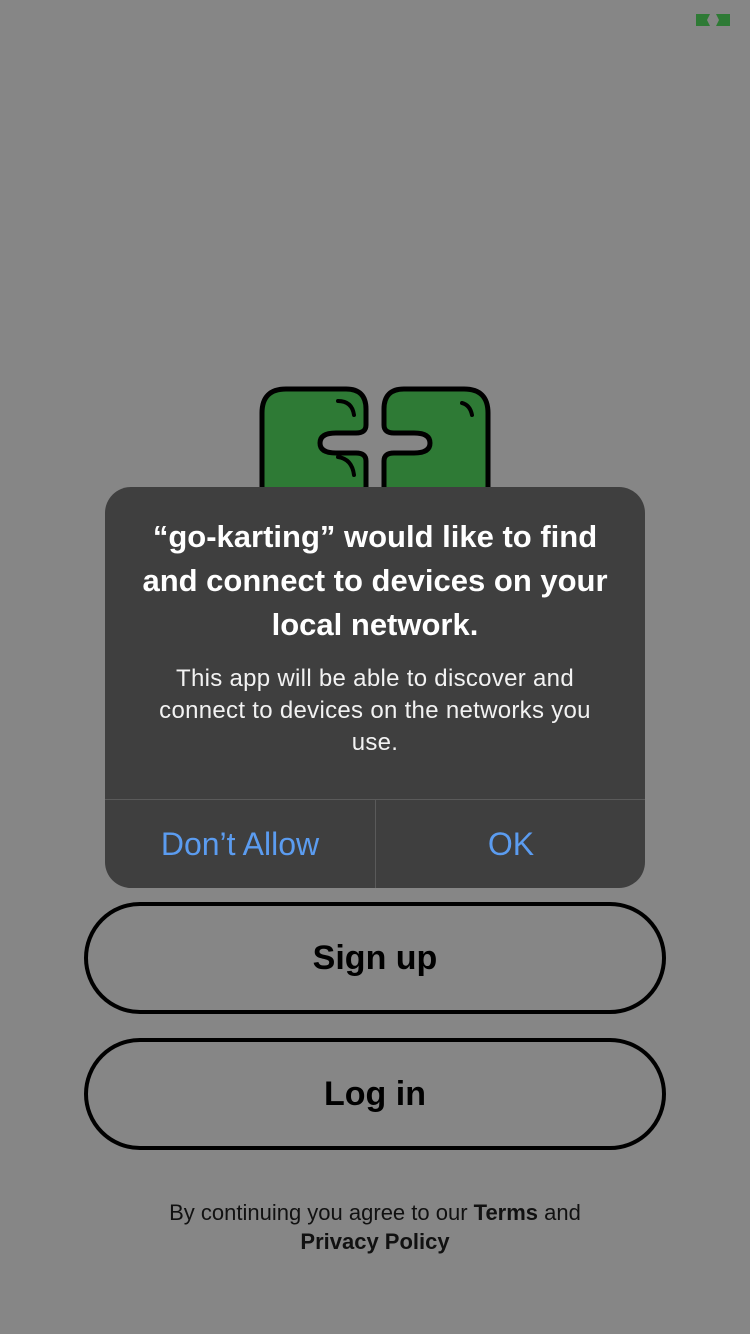  I want to click on sign-up-label: Sign up, so click(375, 957).